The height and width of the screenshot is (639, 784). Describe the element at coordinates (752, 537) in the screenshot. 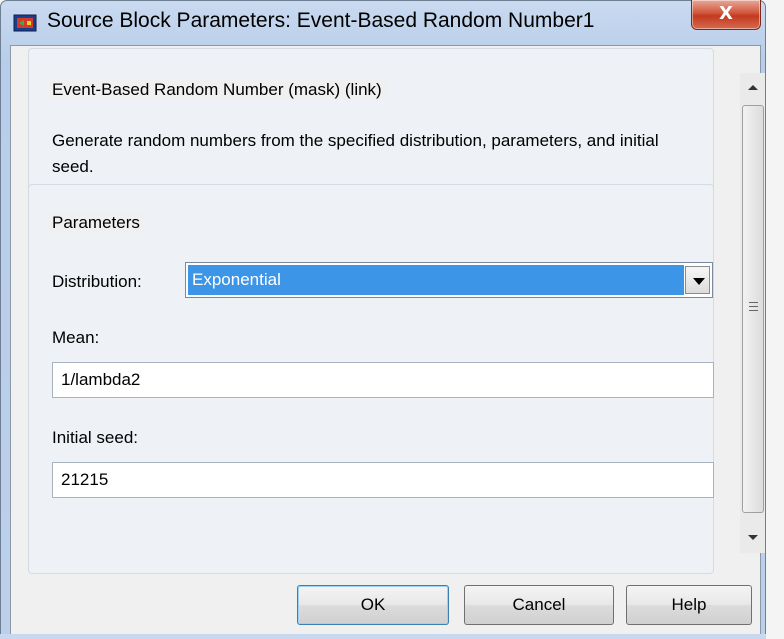

I see `arrow-down-icon` at that location.